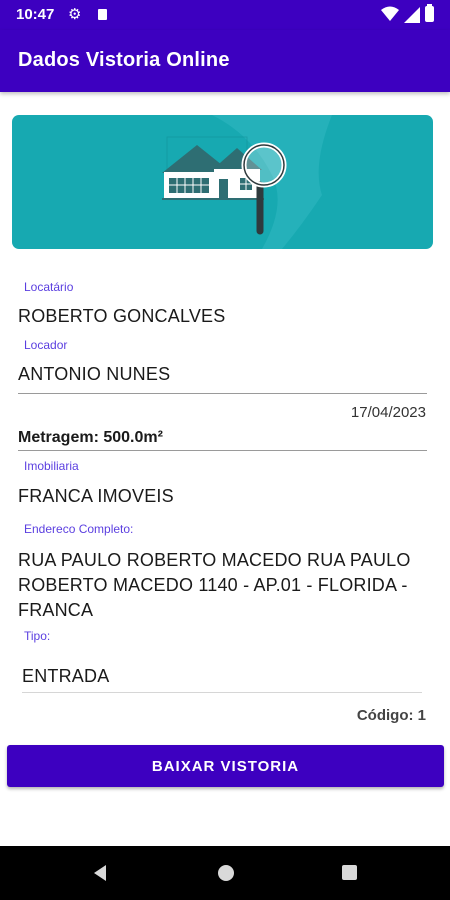 Image resolution: width=450 pixels, height=900 pixels. I want to click on signal-icon, so click(412, 15).